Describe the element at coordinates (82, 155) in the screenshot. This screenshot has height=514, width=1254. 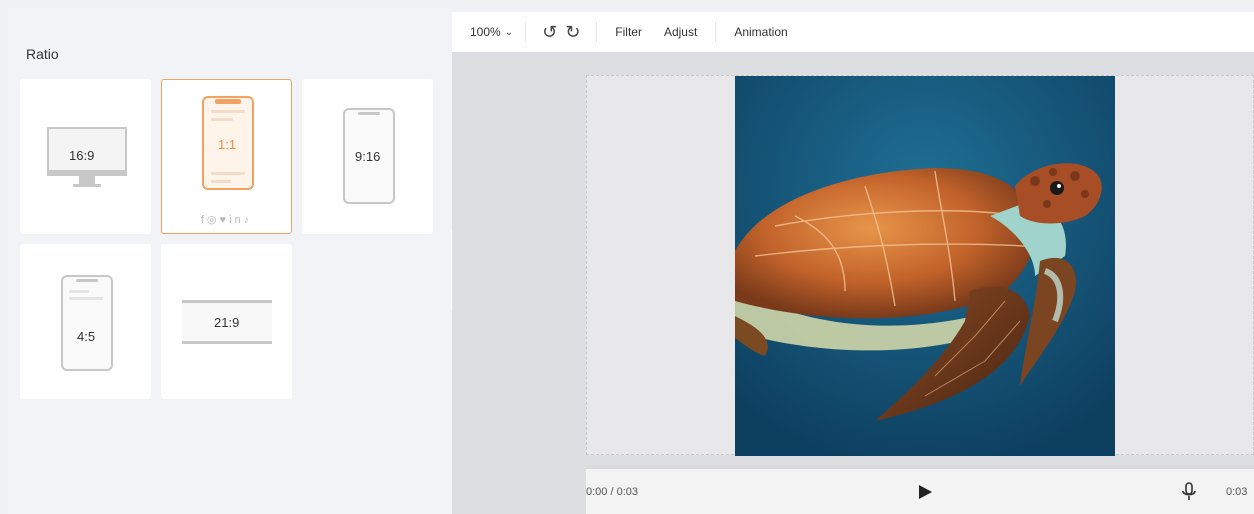
I see `ratio-card-label: 16:9` at that location.